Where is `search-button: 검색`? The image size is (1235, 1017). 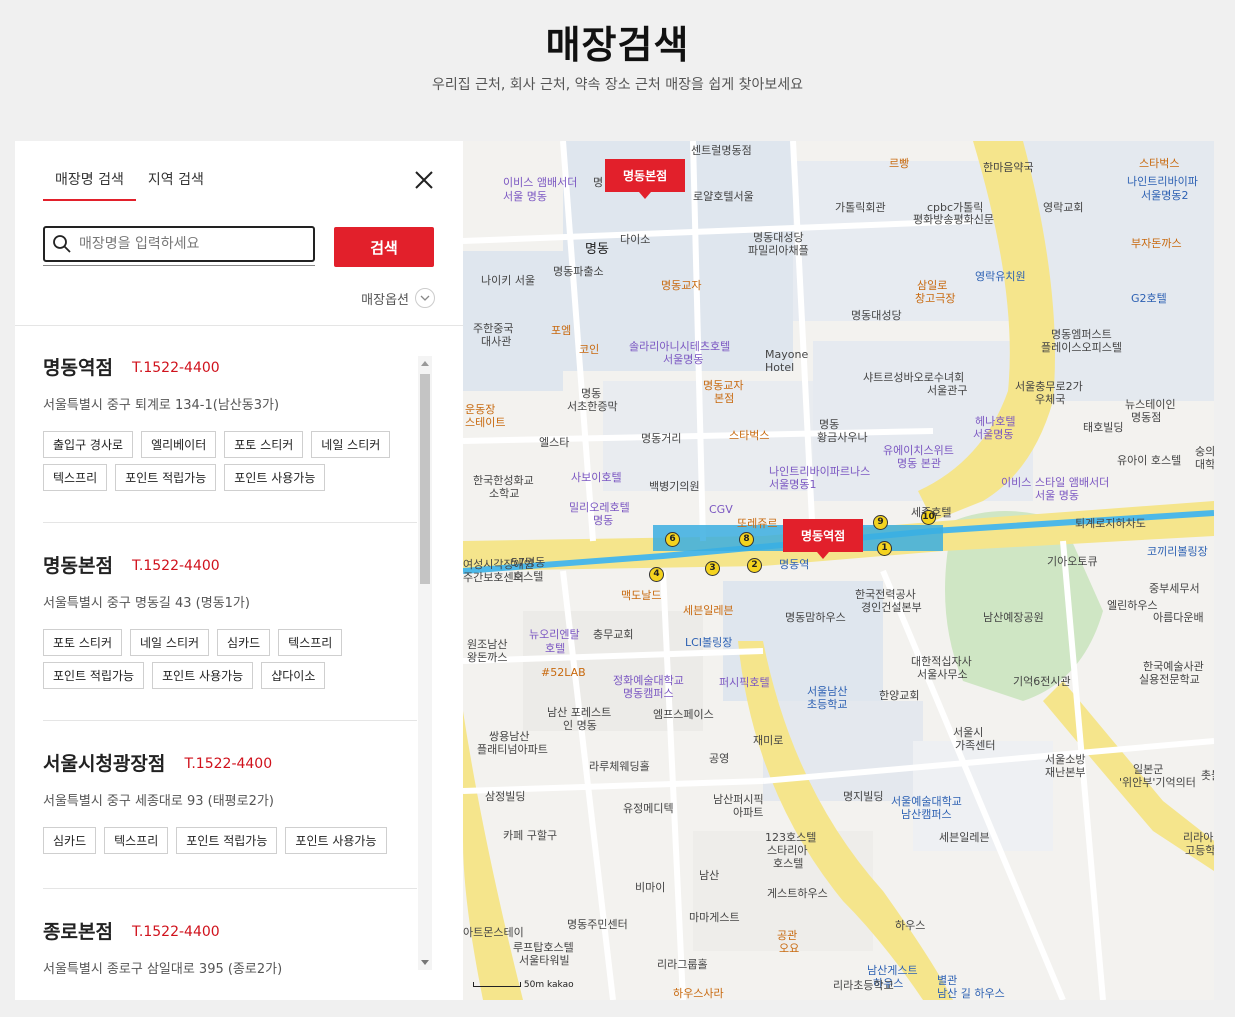
search-button: 검색 is located at coordinates (384, 247).